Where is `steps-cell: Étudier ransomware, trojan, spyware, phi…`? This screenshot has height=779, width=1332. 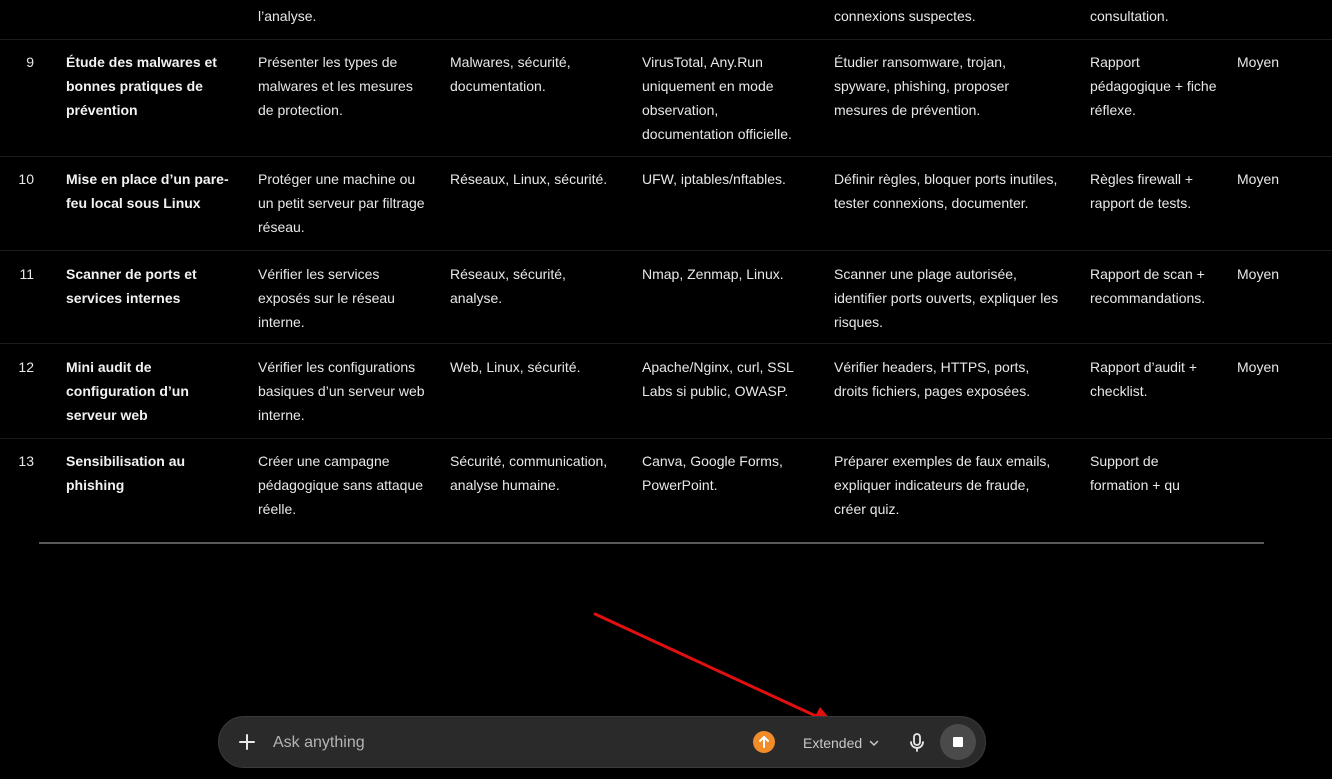
steps-cell: Étudier ransomware, trojan, spyware, phi… is located at coordinates (922, 86).